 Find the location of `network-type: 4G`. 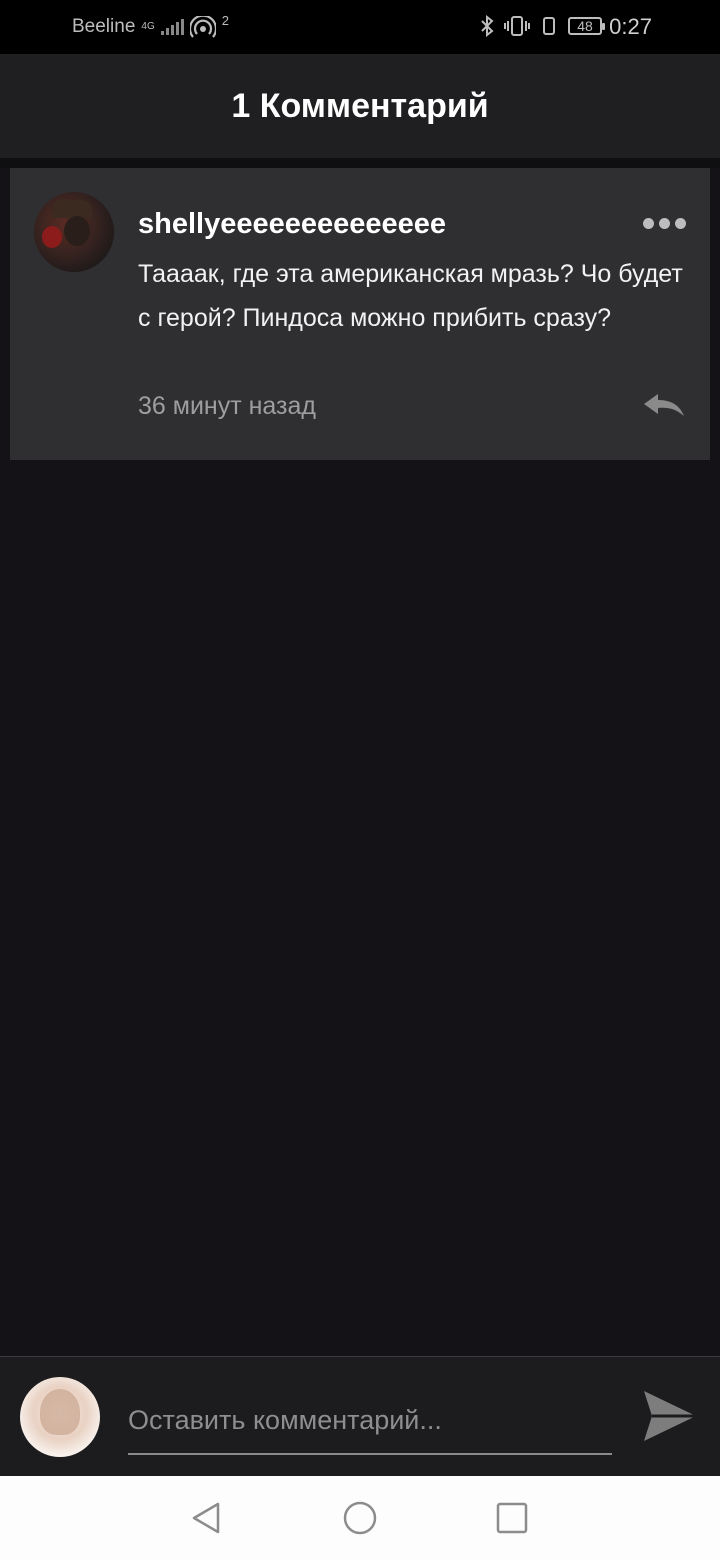

network-type: 4G is located at coordinates (148, 26).